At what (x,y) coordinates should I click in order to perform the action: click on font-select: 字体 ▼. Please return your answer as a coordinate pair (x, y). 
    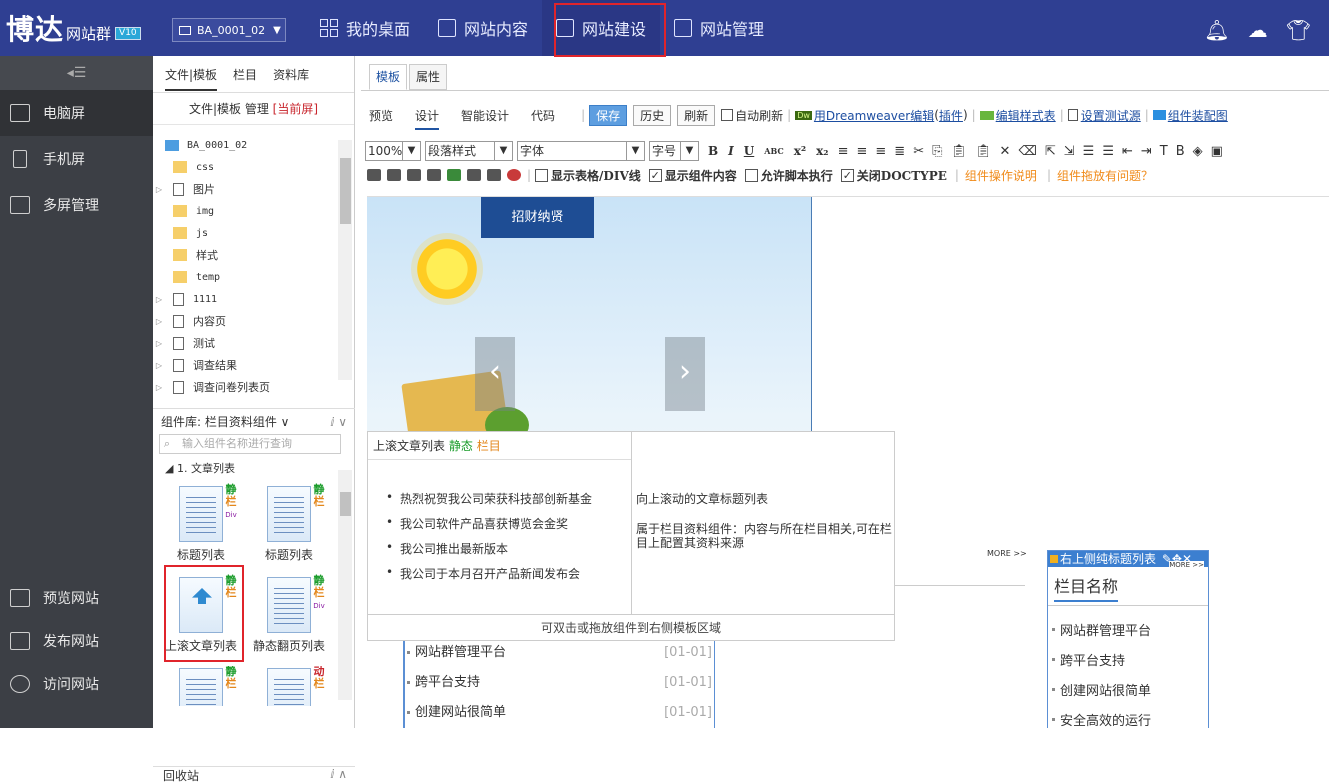
    Looking at the image, I should click on (581, 151).